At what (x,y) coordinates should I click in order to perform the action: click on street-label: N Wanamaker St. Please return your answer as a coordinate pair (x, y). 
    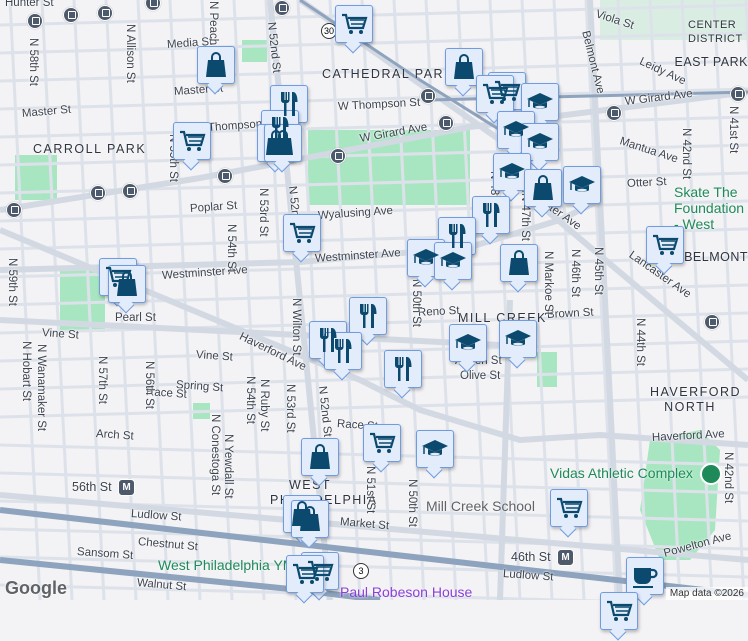
    Looking at the image, I should click on (41, 388).